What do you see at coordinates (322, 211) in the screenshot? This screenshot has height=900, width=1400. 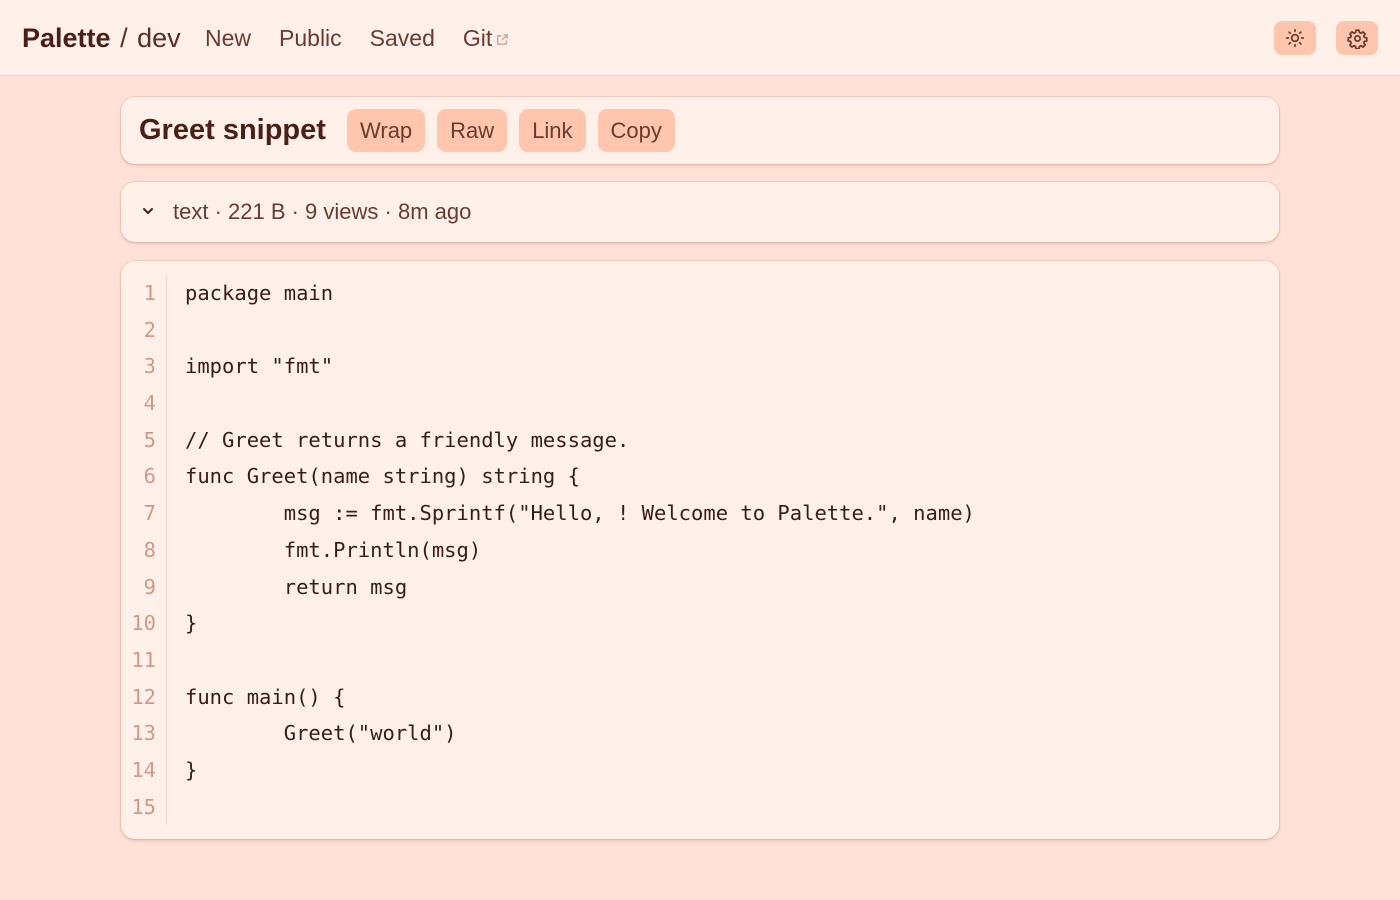 I see `snippet-meta: text · 221 B · 9 views · 8m ago` at bounding box center [322, 211].